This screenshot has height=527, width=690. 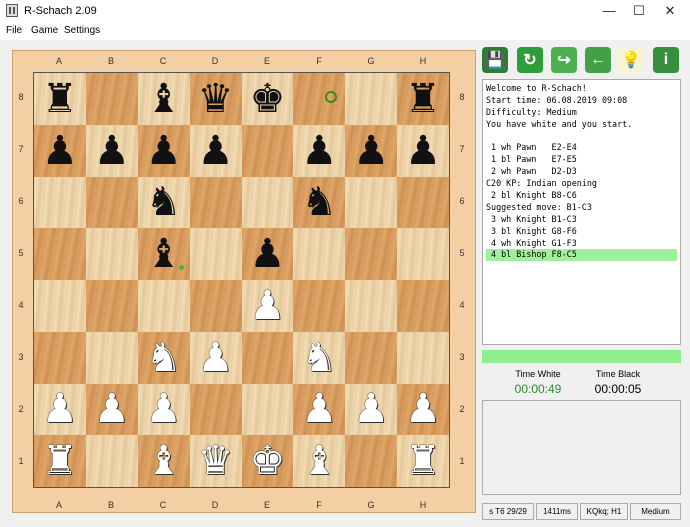 I want to click on square-h1: ♜, so click(x=423, y=461).